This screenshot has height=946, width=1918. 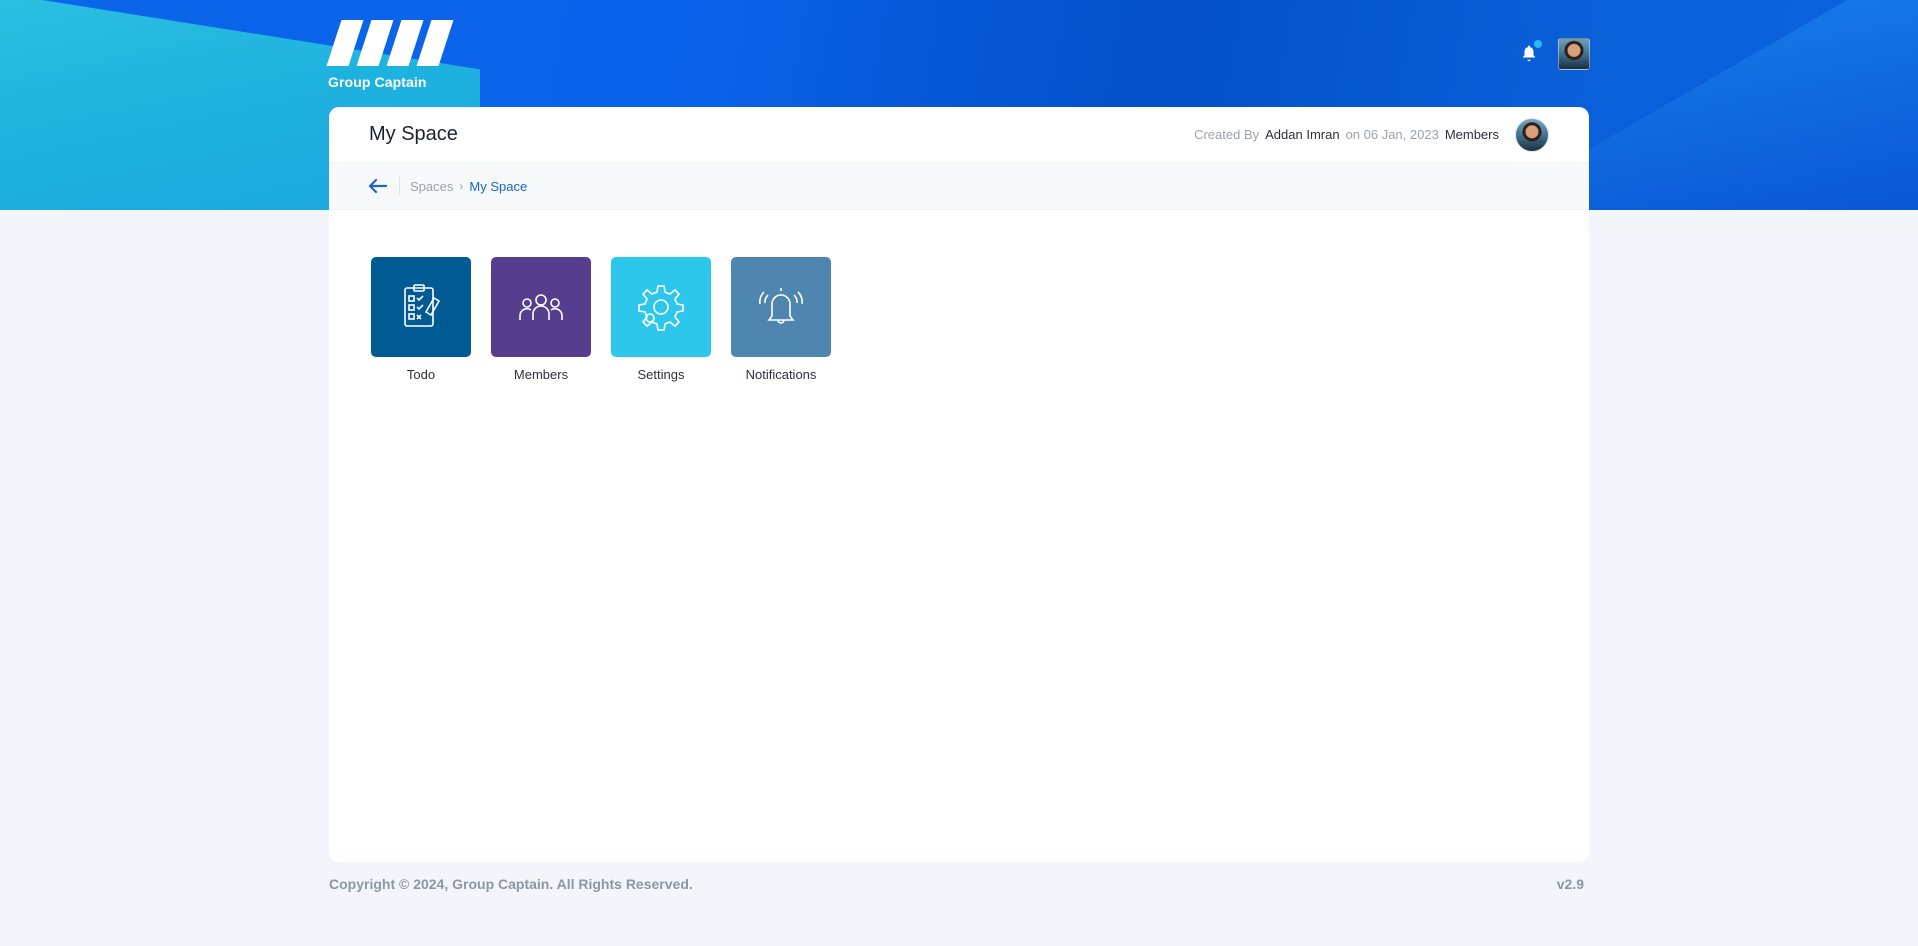 What do you see at coordinates (601, 319) in the screenshot?
I see `space-tiles: Todo Members Settings Notifications` at bounding box center [601, 319].